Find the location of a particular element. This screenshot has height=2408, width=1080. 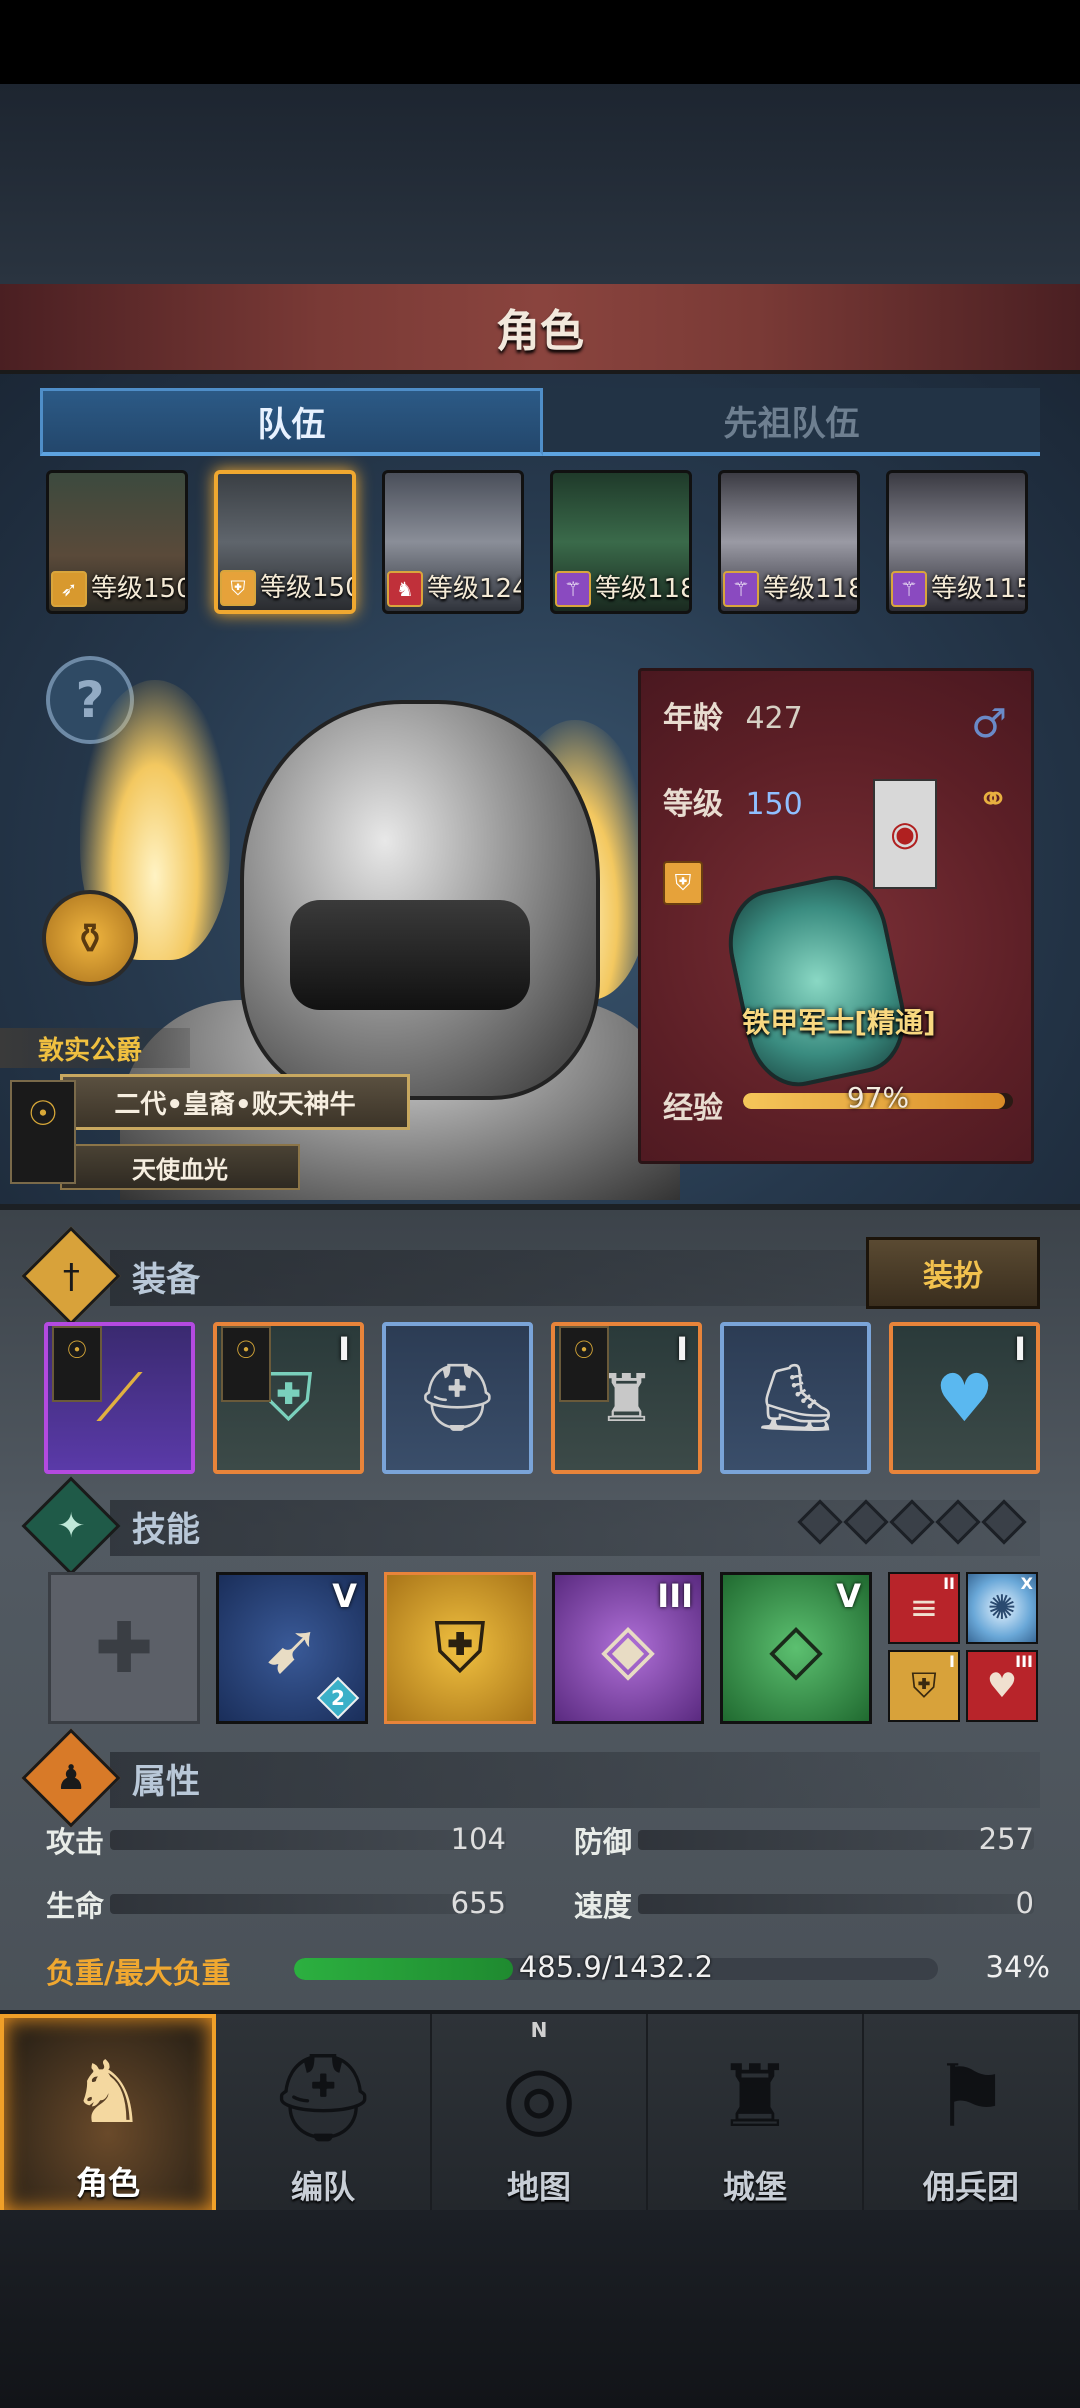

hp-track is located at coordinates (308, 1904).